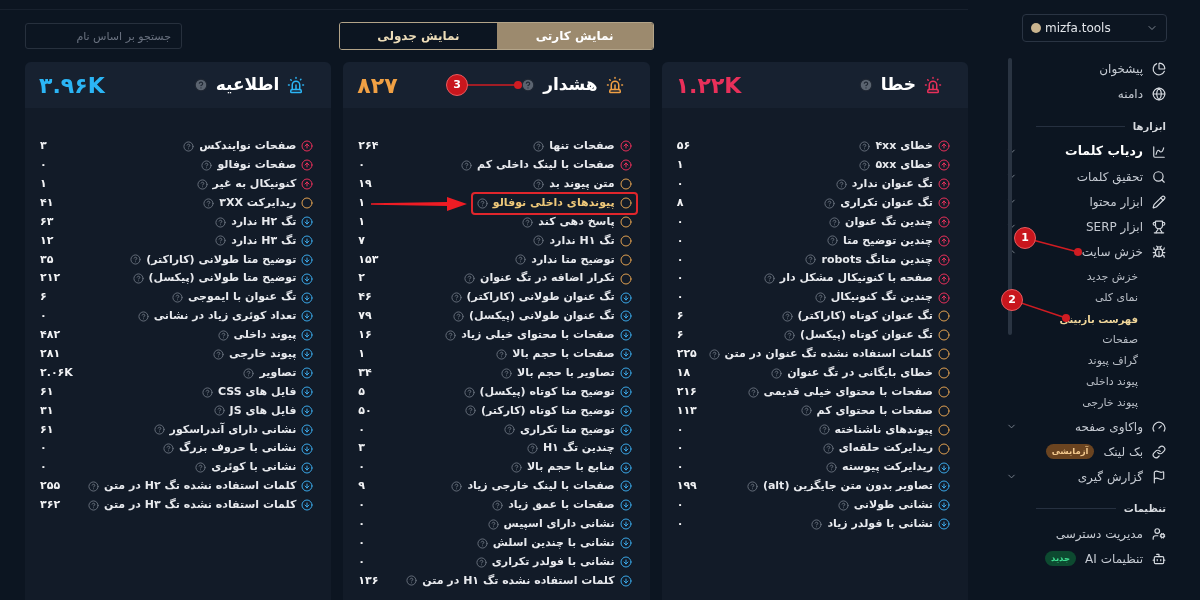 The image size is (1200, 600). I want to click on nav-subitem: فهرست بازبینی, so click(1098, 319).